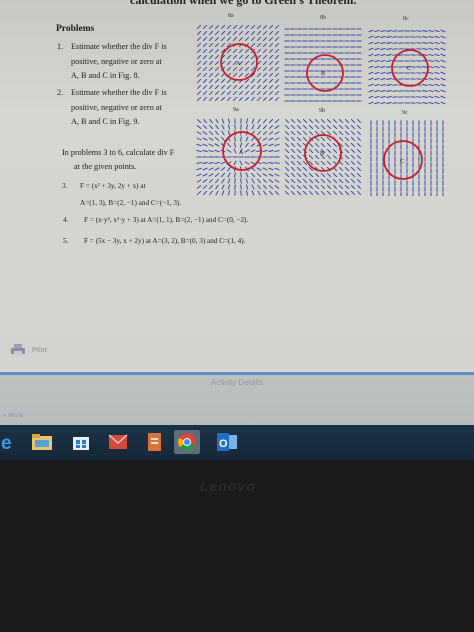 The image size is (474, 632). I want to click on point-markers: A B C A B C, so click(324, 111).